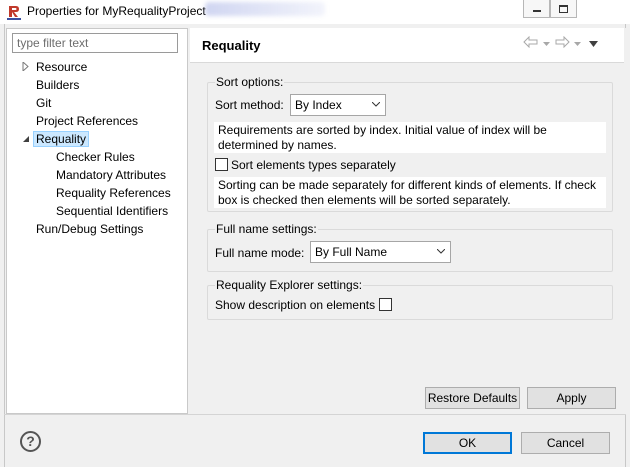 The width and height of the screenshot is (630, 467). What do you see at coordinates (565, 443) in the screenshot?
I see `cancel-button: Cancel` at bounding box center [565, 443].